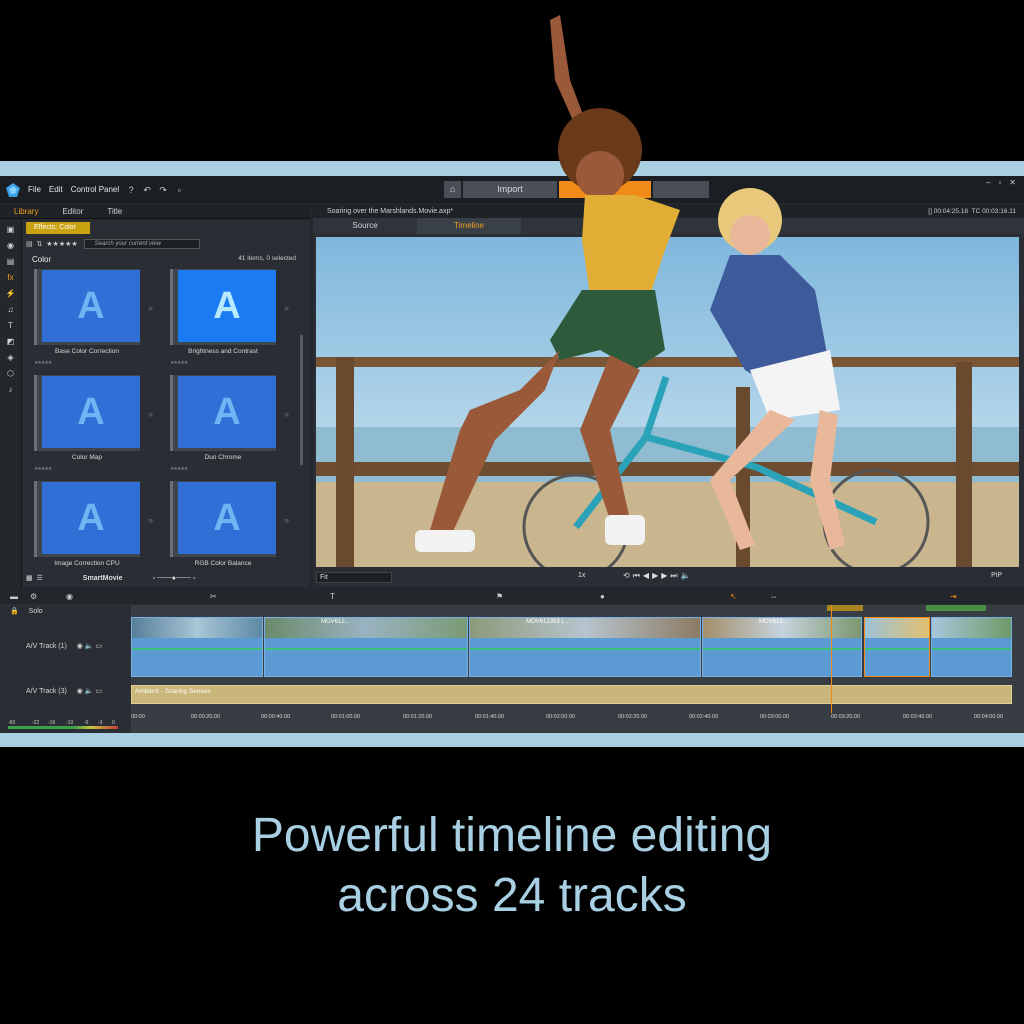  Describe the element at coordinates (11, 326) in the screenshot. I see `title-icon: T` at that location.